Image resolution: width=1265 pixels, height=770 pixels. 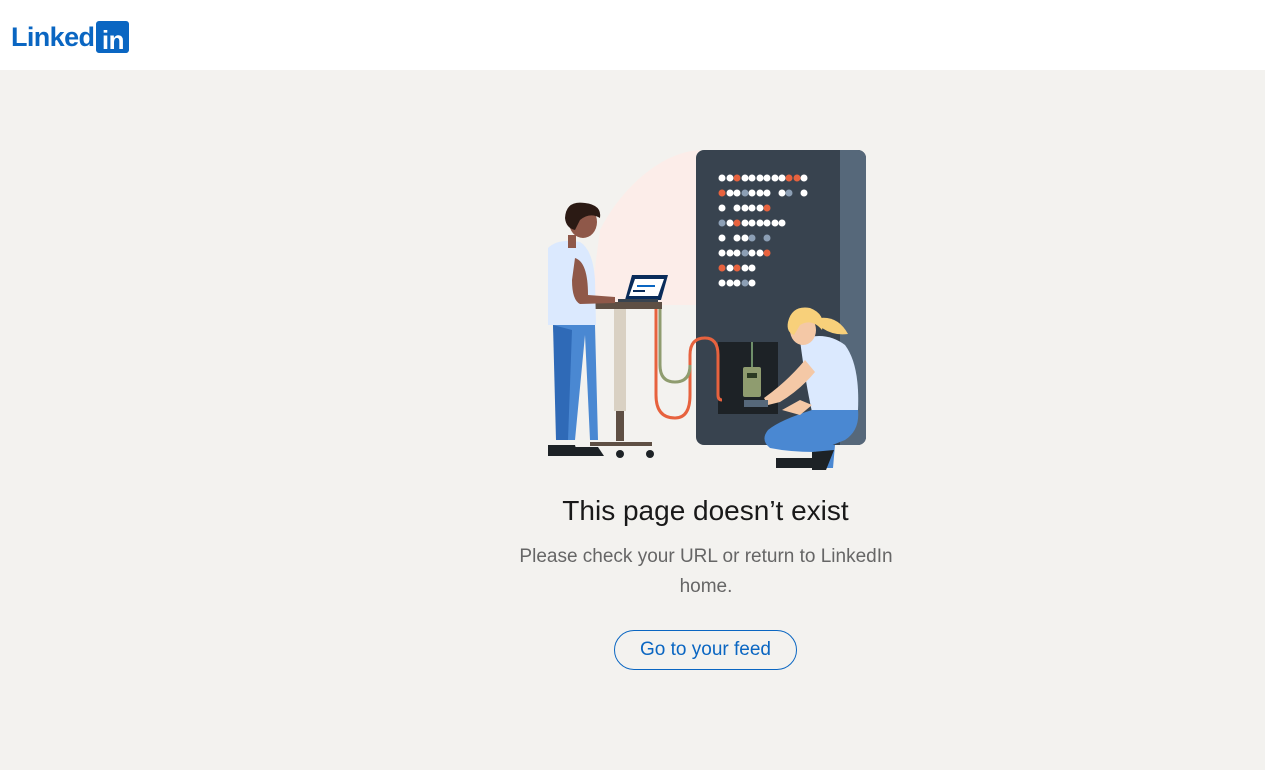 I want to click on top-bar: Linked in, so click(x=632, y=35).